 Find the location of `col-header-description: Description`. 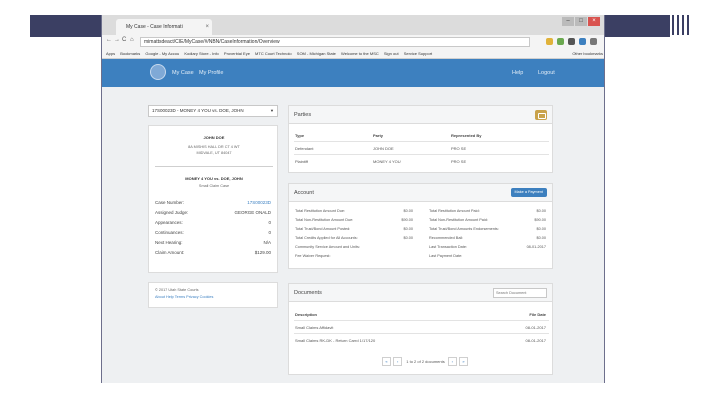

col-header-description: Description is located at coordinates (306, 314).